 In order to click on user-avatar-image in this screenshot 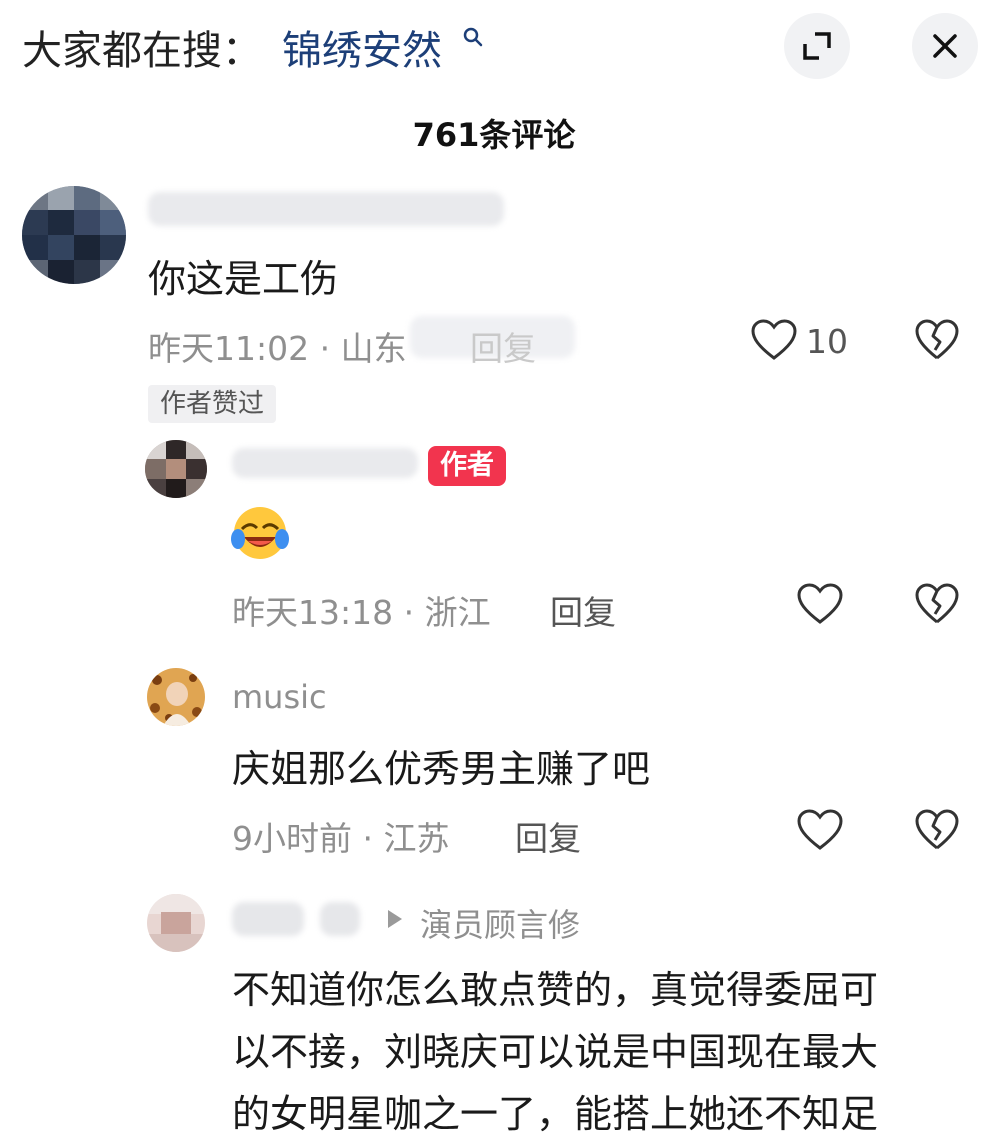, I will do `click(176, 697)`.